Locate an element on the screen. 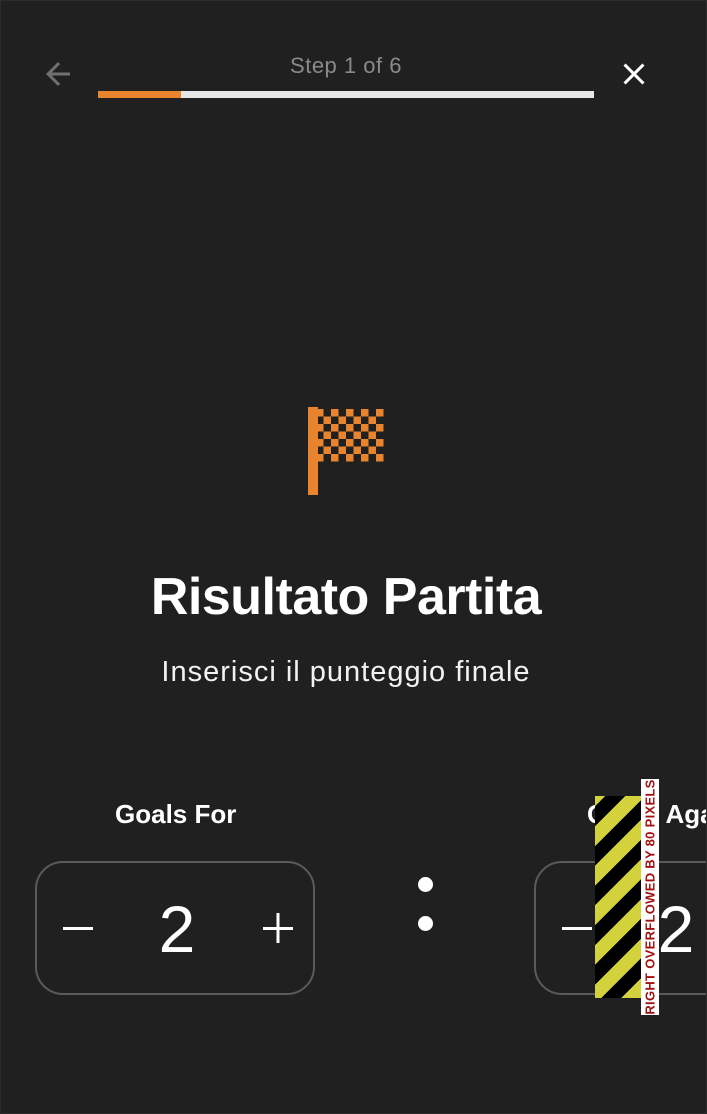 The width and height of the screenshot is (707, 1114). goals-for-increment-button is located at coordinates (278, 930).